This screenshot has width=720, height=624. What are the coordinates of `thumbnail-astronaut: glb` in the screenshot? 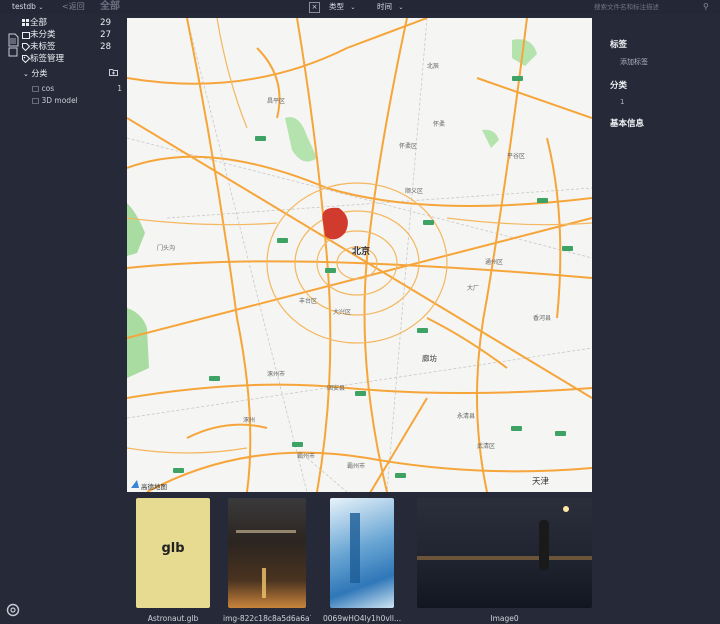 It's located at (173, 553).